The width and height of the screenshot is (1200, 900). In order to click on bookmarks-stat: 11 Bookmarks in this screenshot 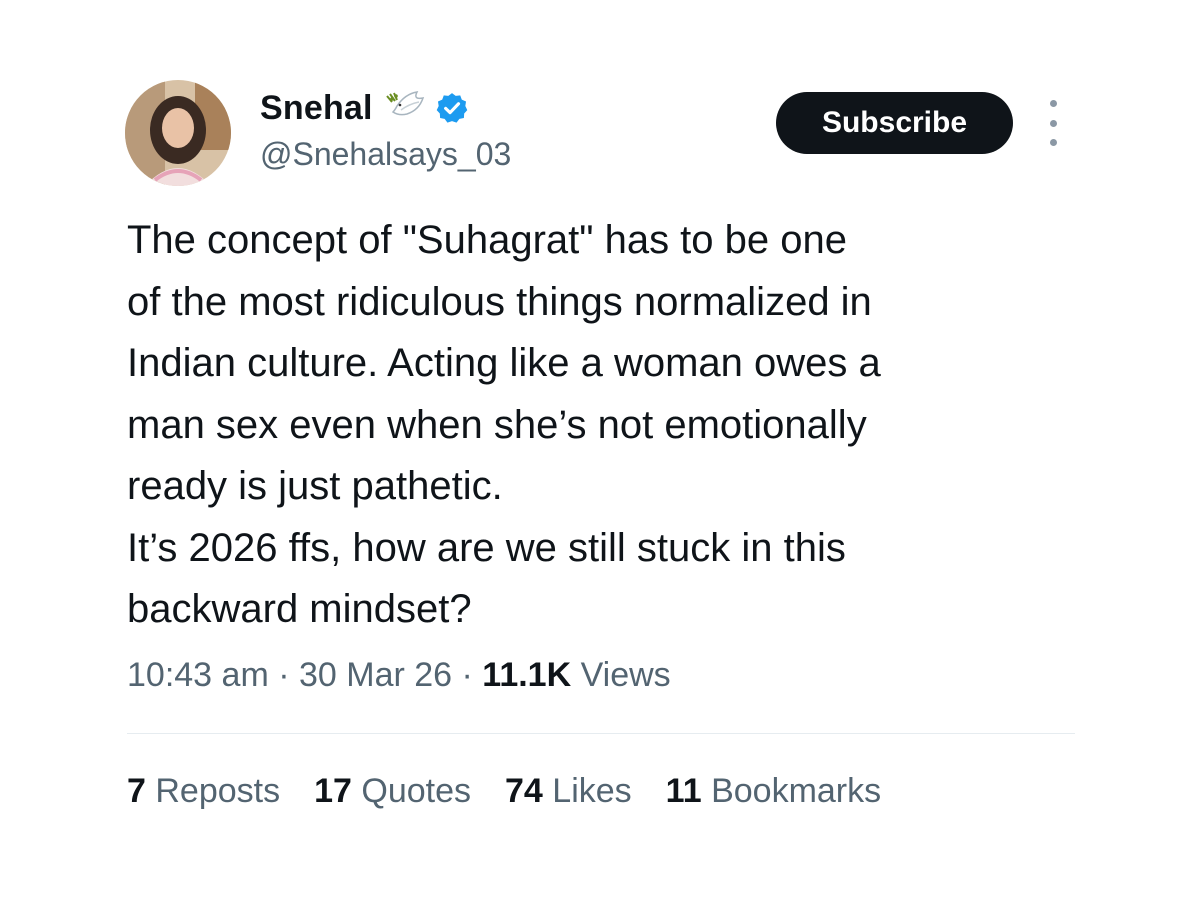, I will do `click(773, 791)`.